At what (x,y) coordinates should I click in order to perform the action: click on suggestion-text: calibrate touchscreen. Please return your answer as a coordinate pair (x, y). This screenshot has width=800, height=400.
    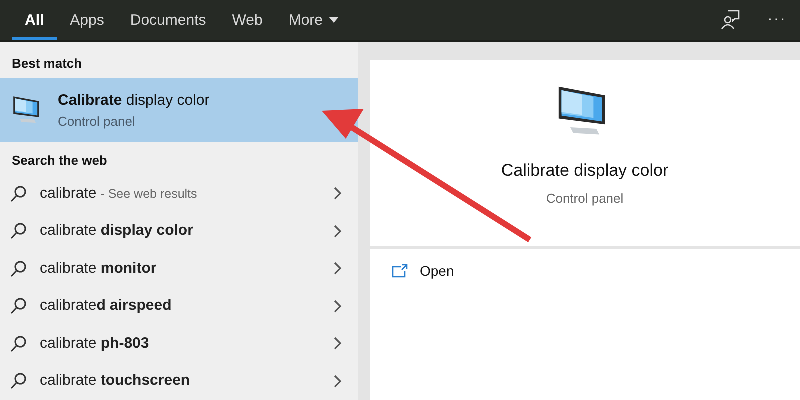
    Looking at the image, I should click on (115, 381).